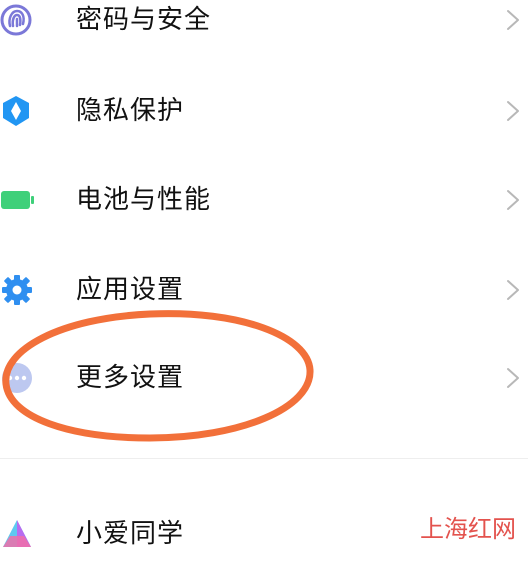 The height and width of the screenshot is (574, 528). I want to click on battery-icon, so click(17, 200).